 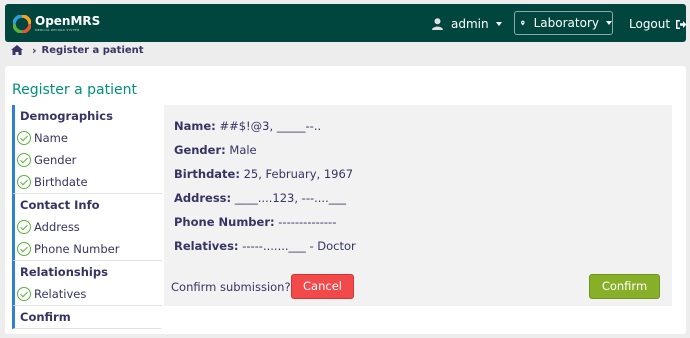 I want to click on home-icon, so click(x=17, y=50).